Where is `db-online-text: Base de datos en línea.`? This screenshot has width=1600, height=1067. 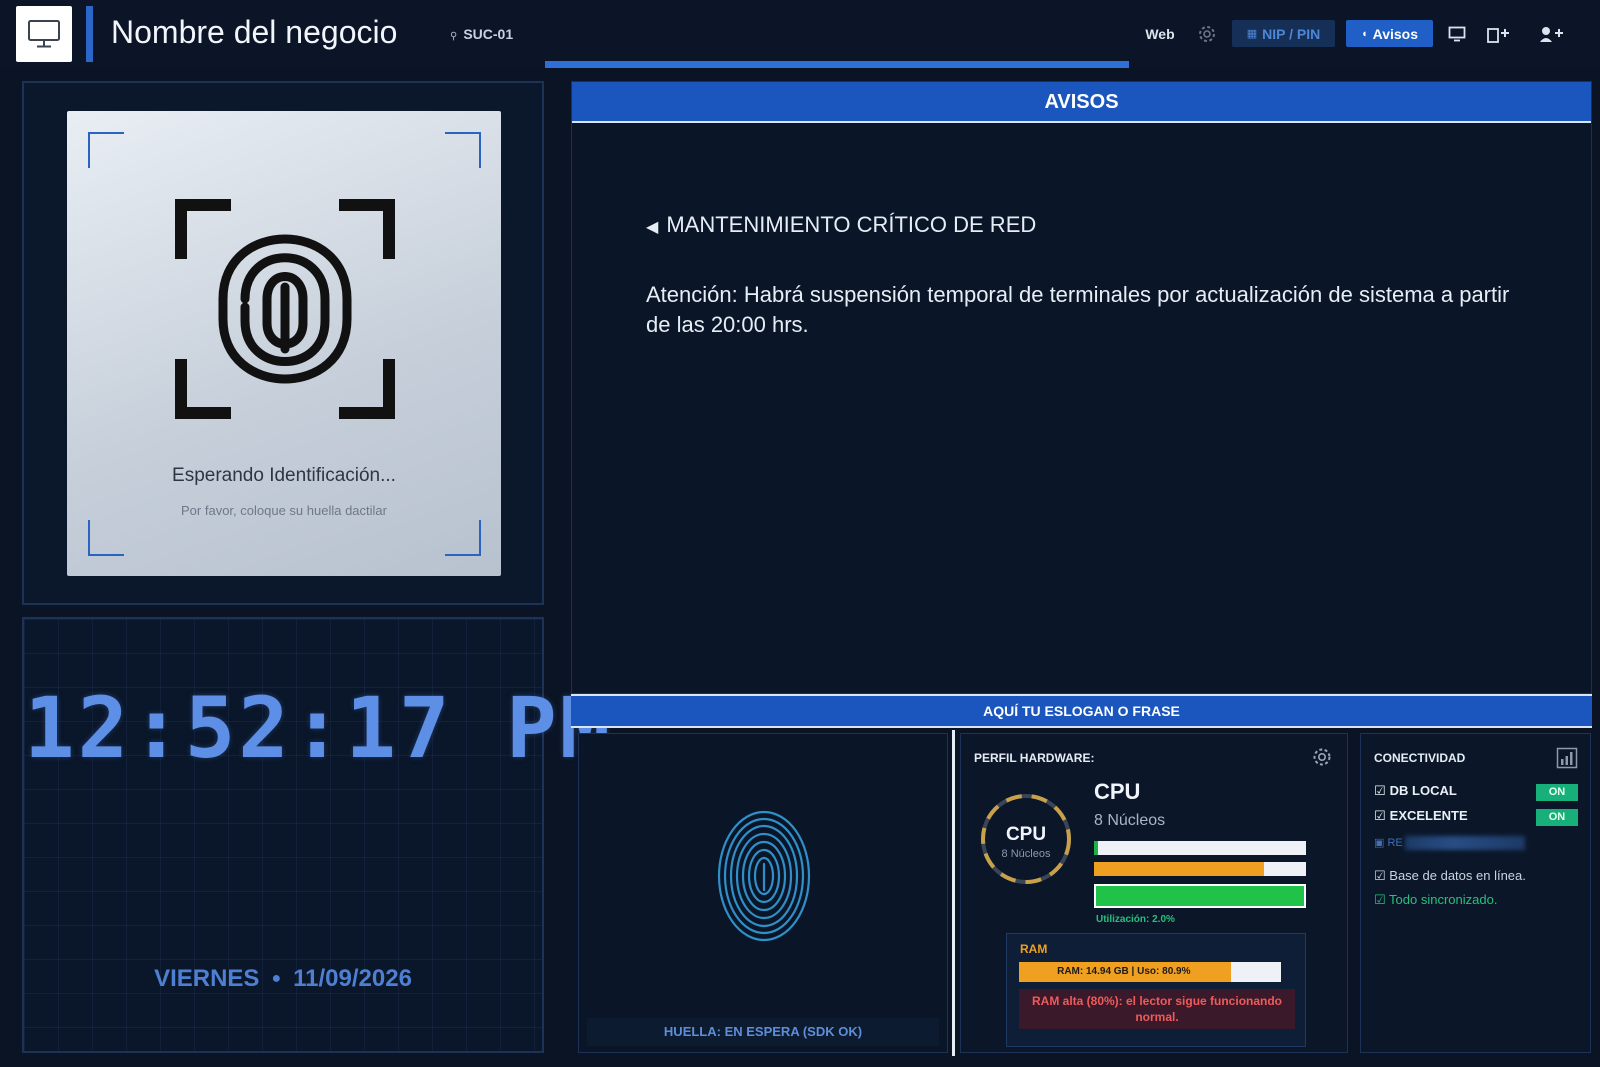
db-online-text: Base de datos en línea. is located at coordinates (1457, 875).